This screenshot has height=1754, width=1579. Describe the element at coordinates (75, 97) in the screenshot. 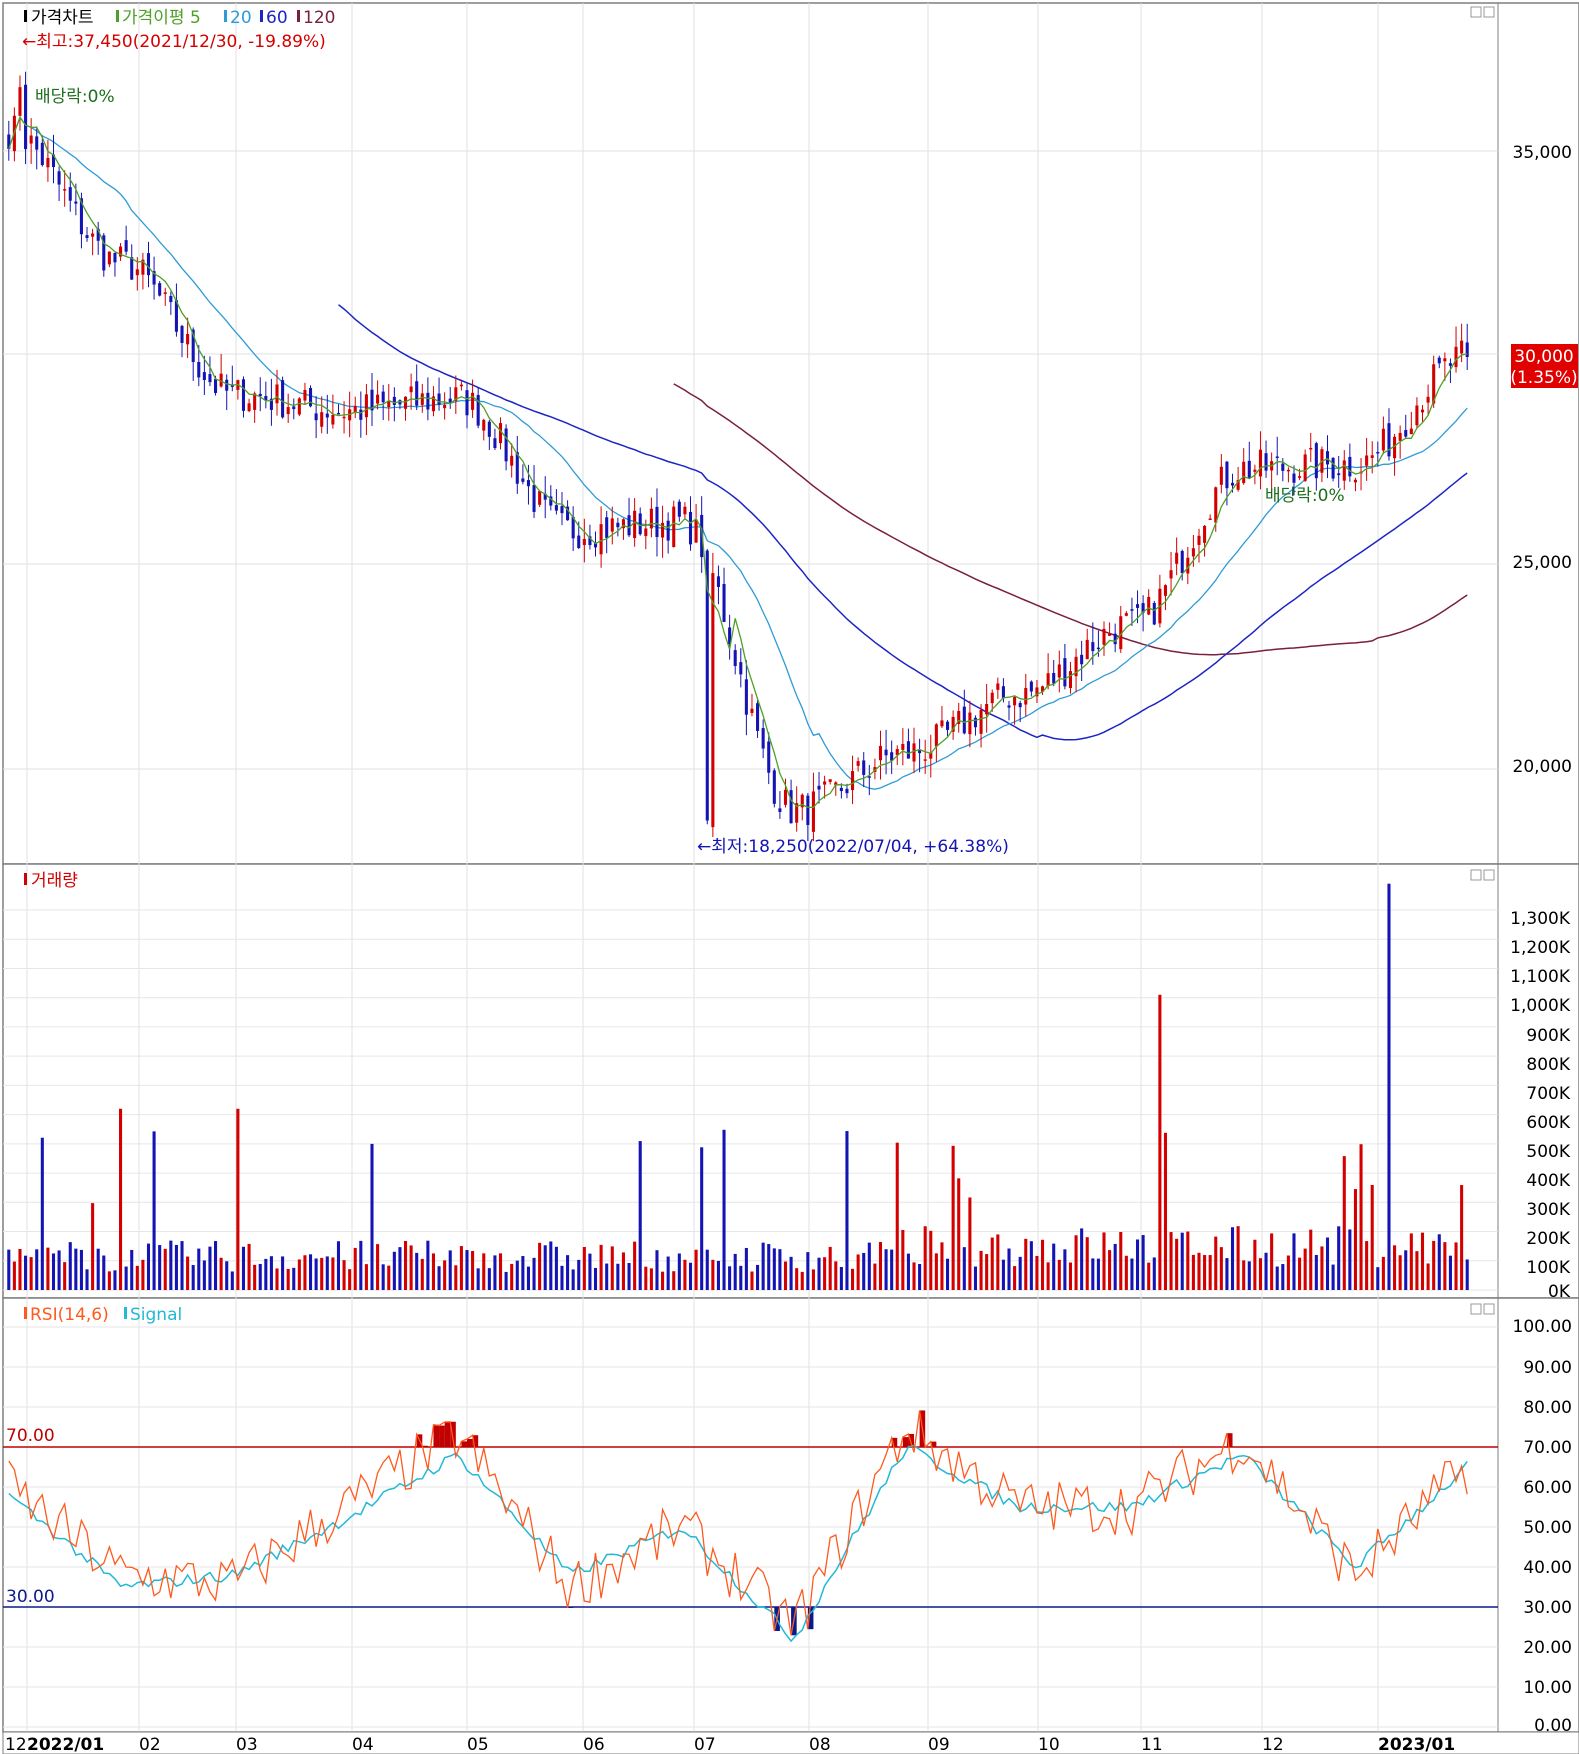

I see `dividend-annotation-1: 배당락:0%` at that location.